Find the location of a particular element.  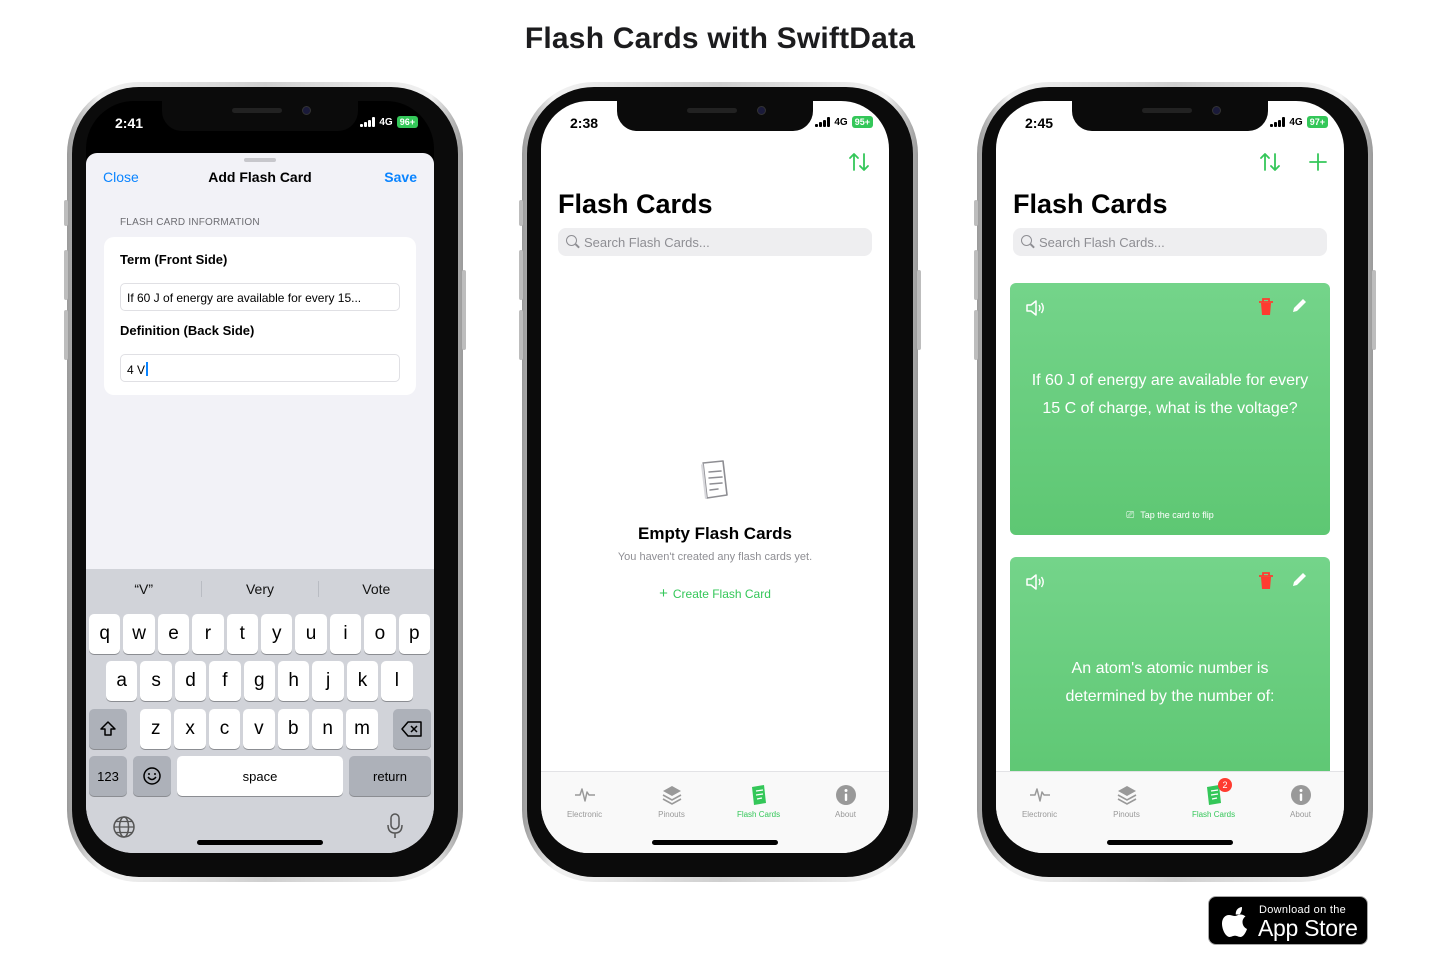

badge-line-2: App Store is located at coordinates (1308, 928).